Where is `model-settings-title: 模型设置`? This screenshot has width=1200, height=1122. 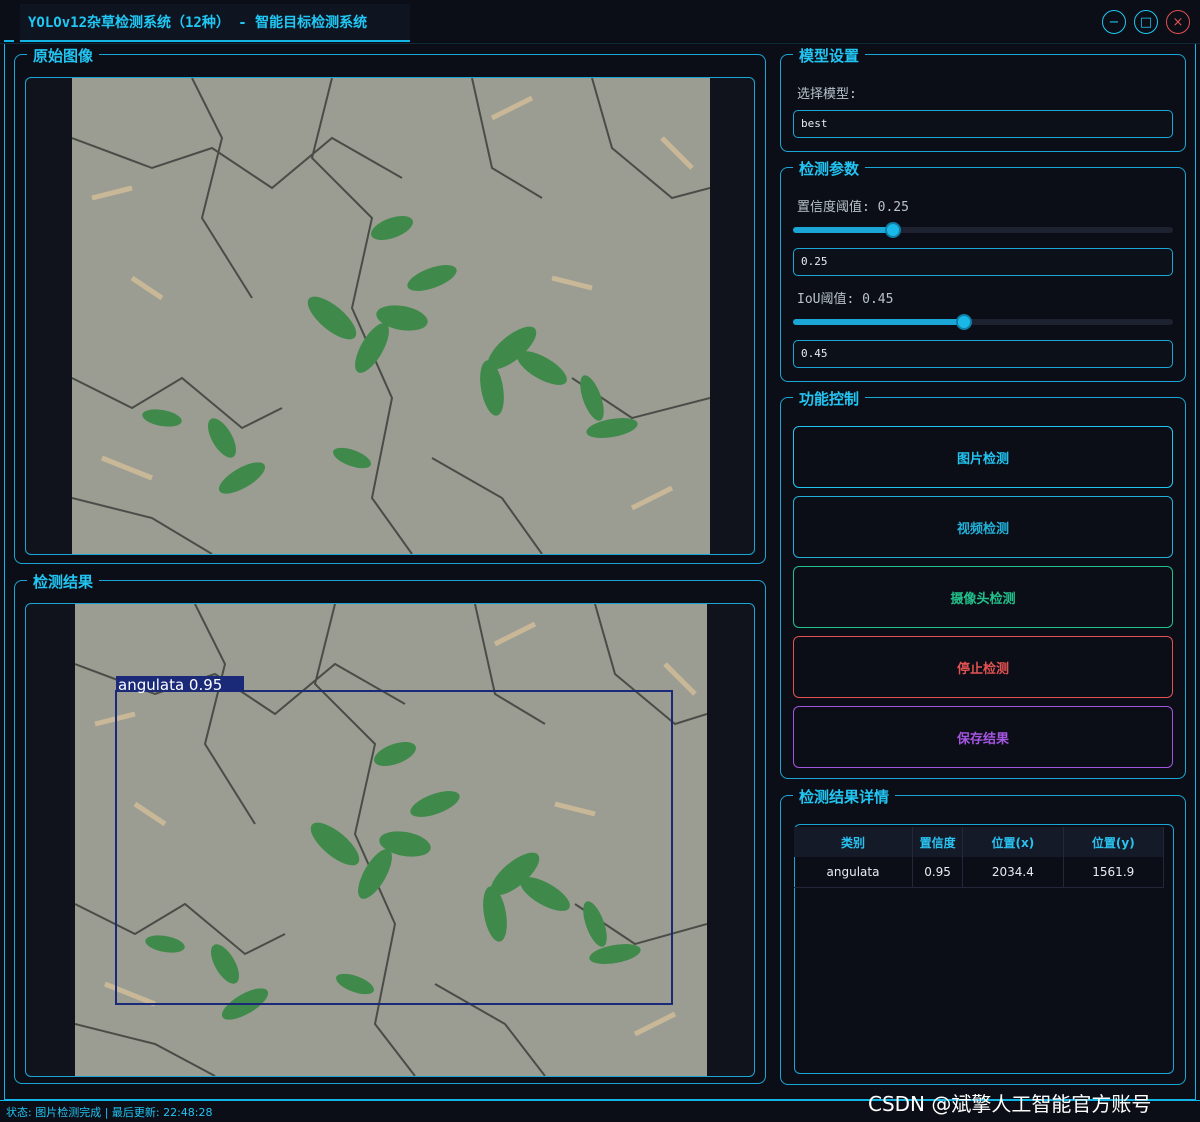
model-settings-title: 模型设置 is located at coordinates (829, 55).